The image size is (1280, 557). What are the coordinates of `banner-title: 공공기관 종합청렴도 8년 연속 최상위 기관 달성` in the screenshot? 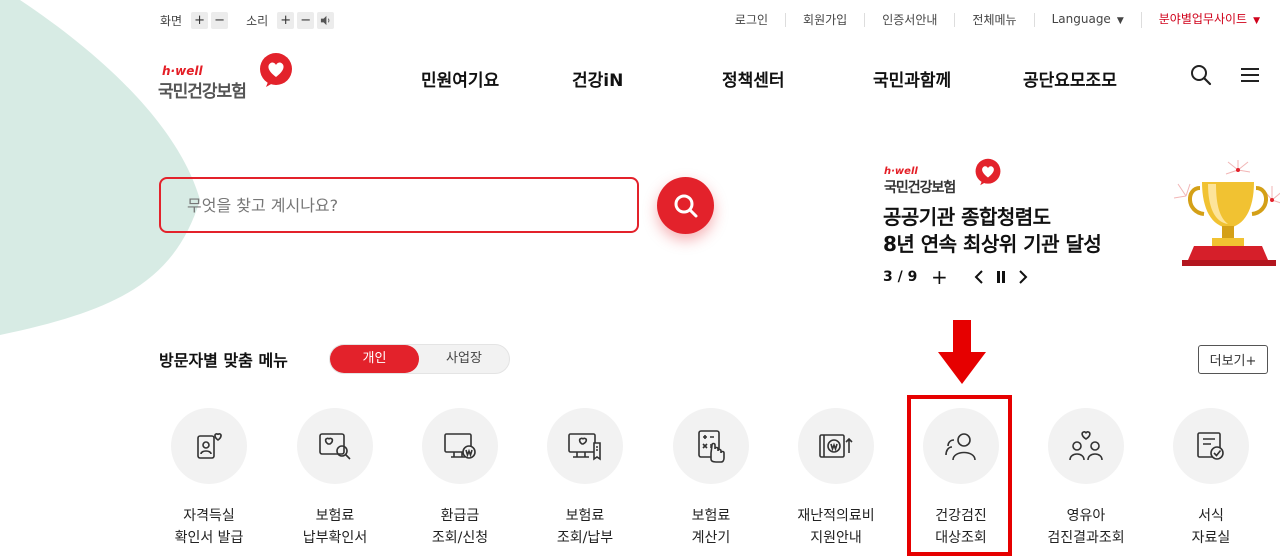 It's located at (992, 231).